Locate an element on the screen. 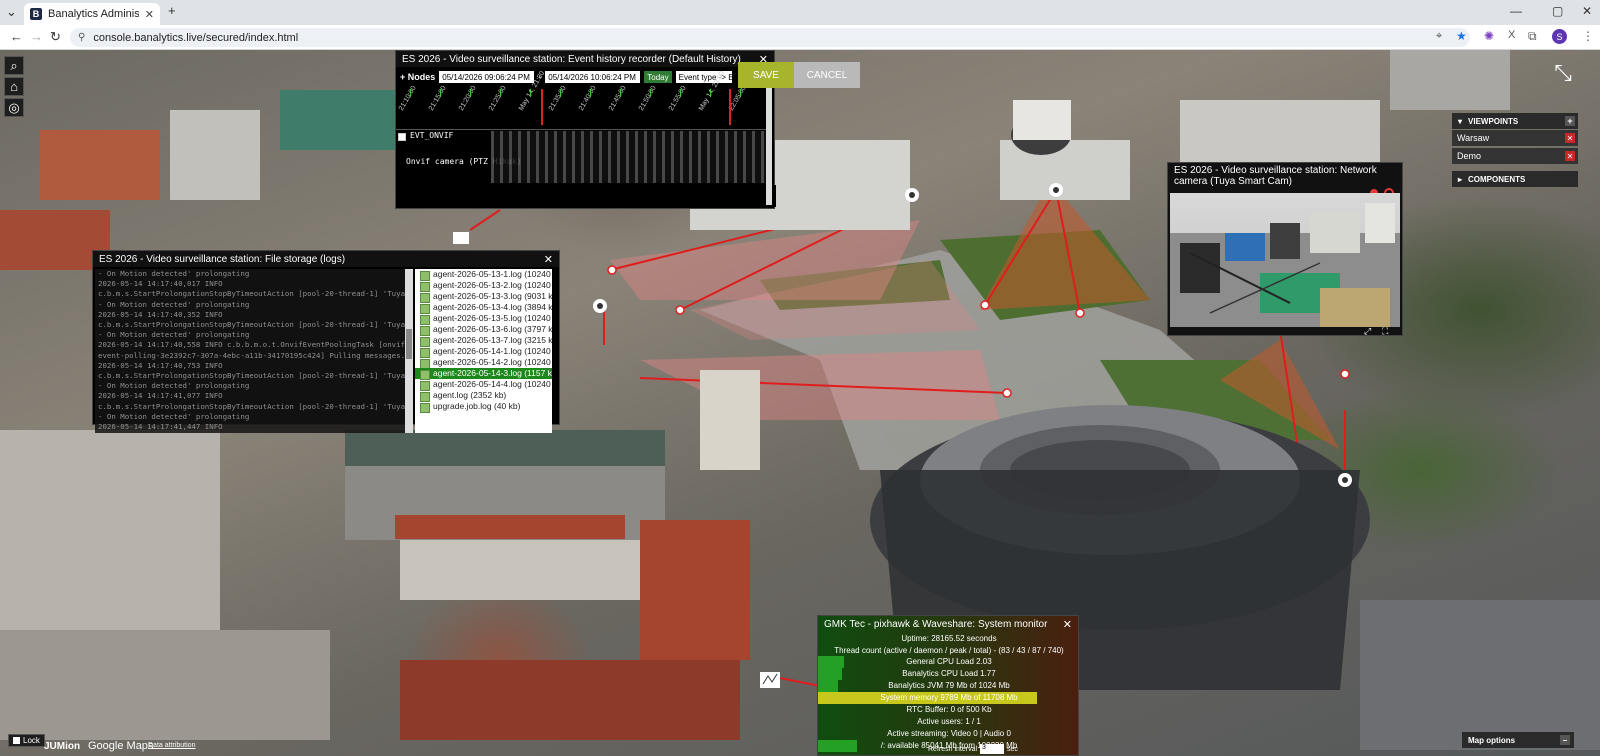 This screenshot has height=756, width=1600. save-button: SAVE is located at coordinates (766, 75).